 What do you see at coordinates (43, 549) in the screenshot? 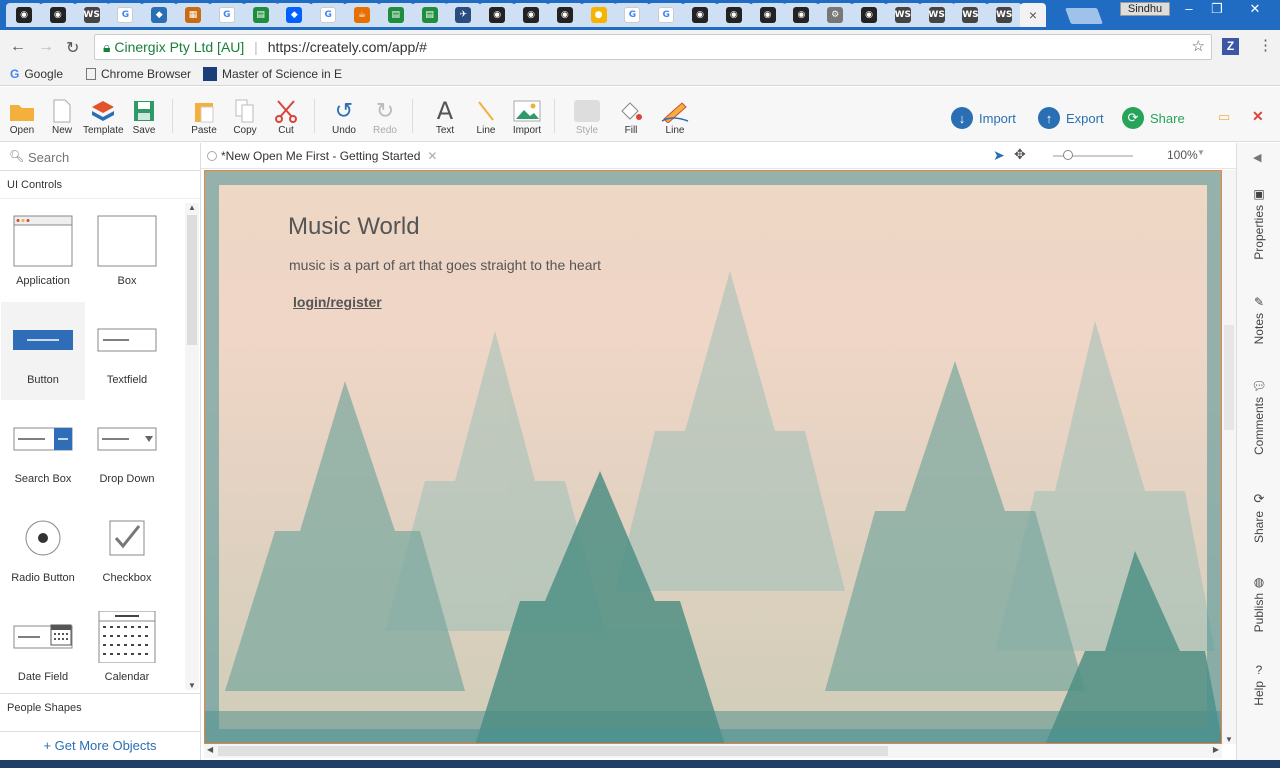
I see `shape-radio-button: Radio Button` at bounding box center [43, 549].